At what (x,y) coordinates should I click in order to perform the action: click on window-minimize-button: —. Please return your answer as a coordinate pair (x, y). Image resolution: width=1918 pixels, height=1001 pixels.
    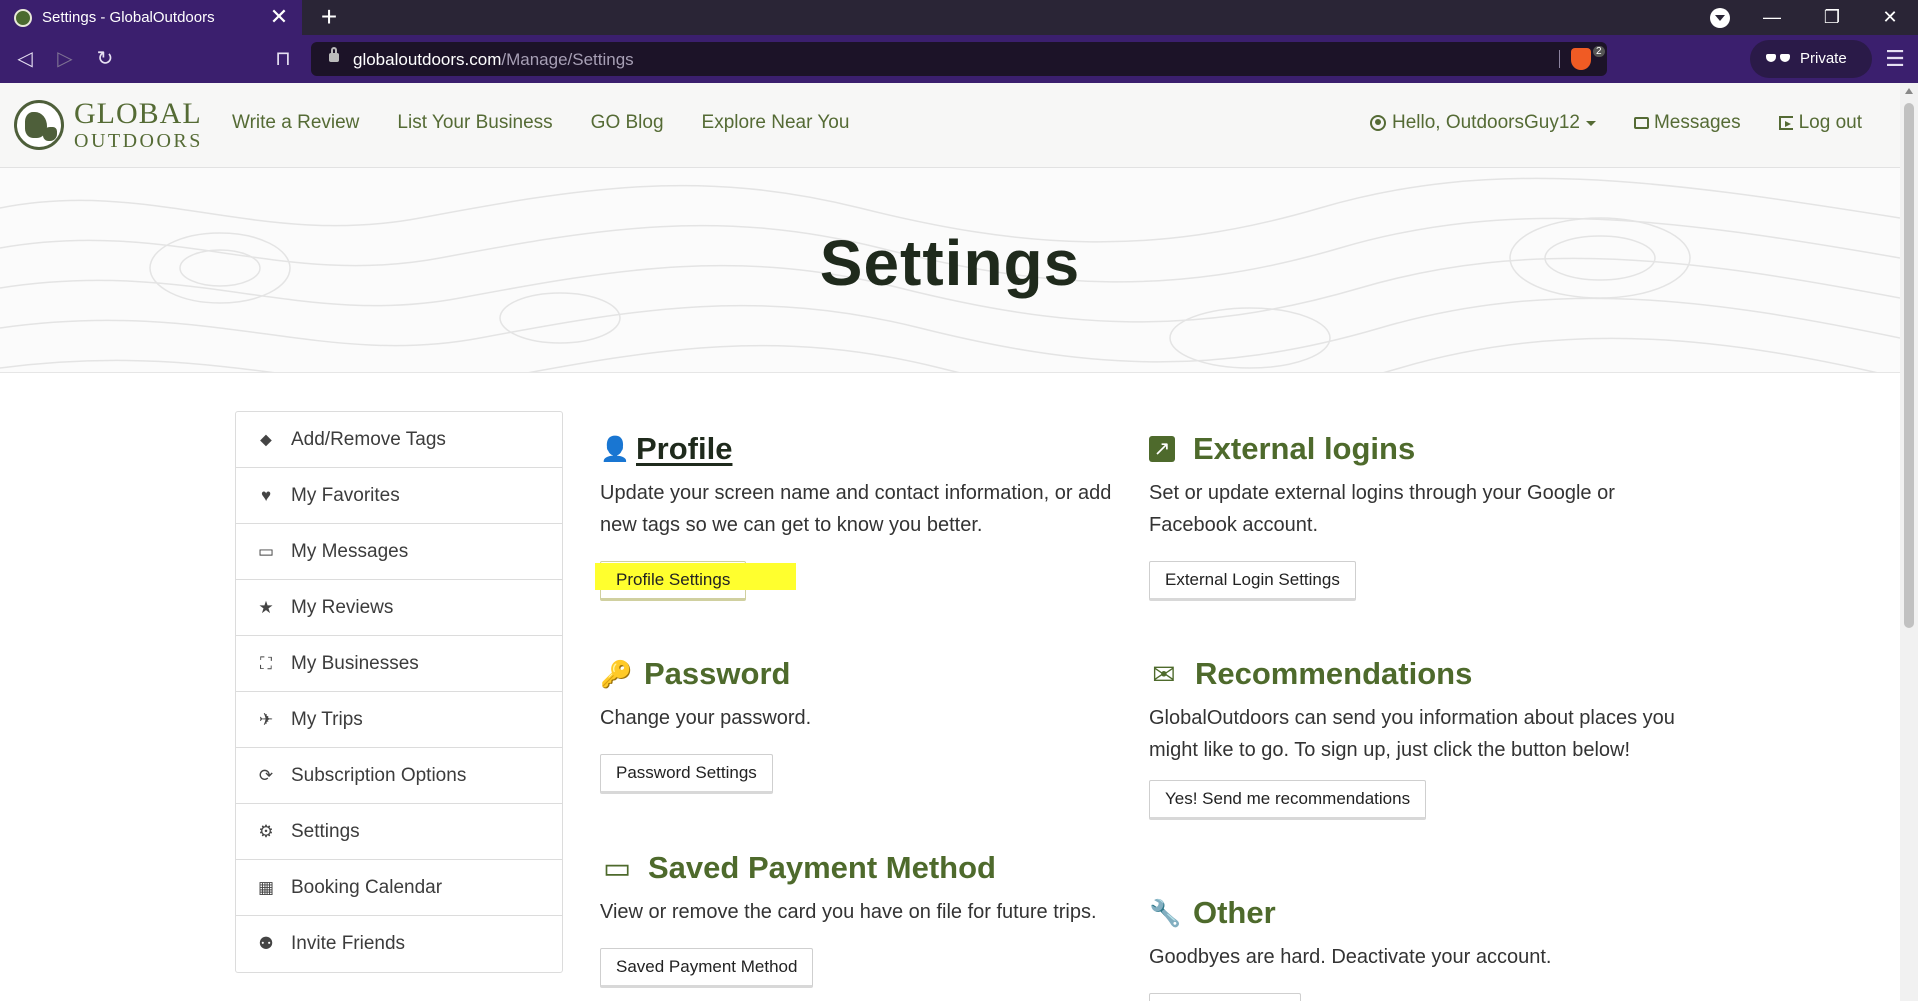
    Looking at the image, I should click on (1772, 17).